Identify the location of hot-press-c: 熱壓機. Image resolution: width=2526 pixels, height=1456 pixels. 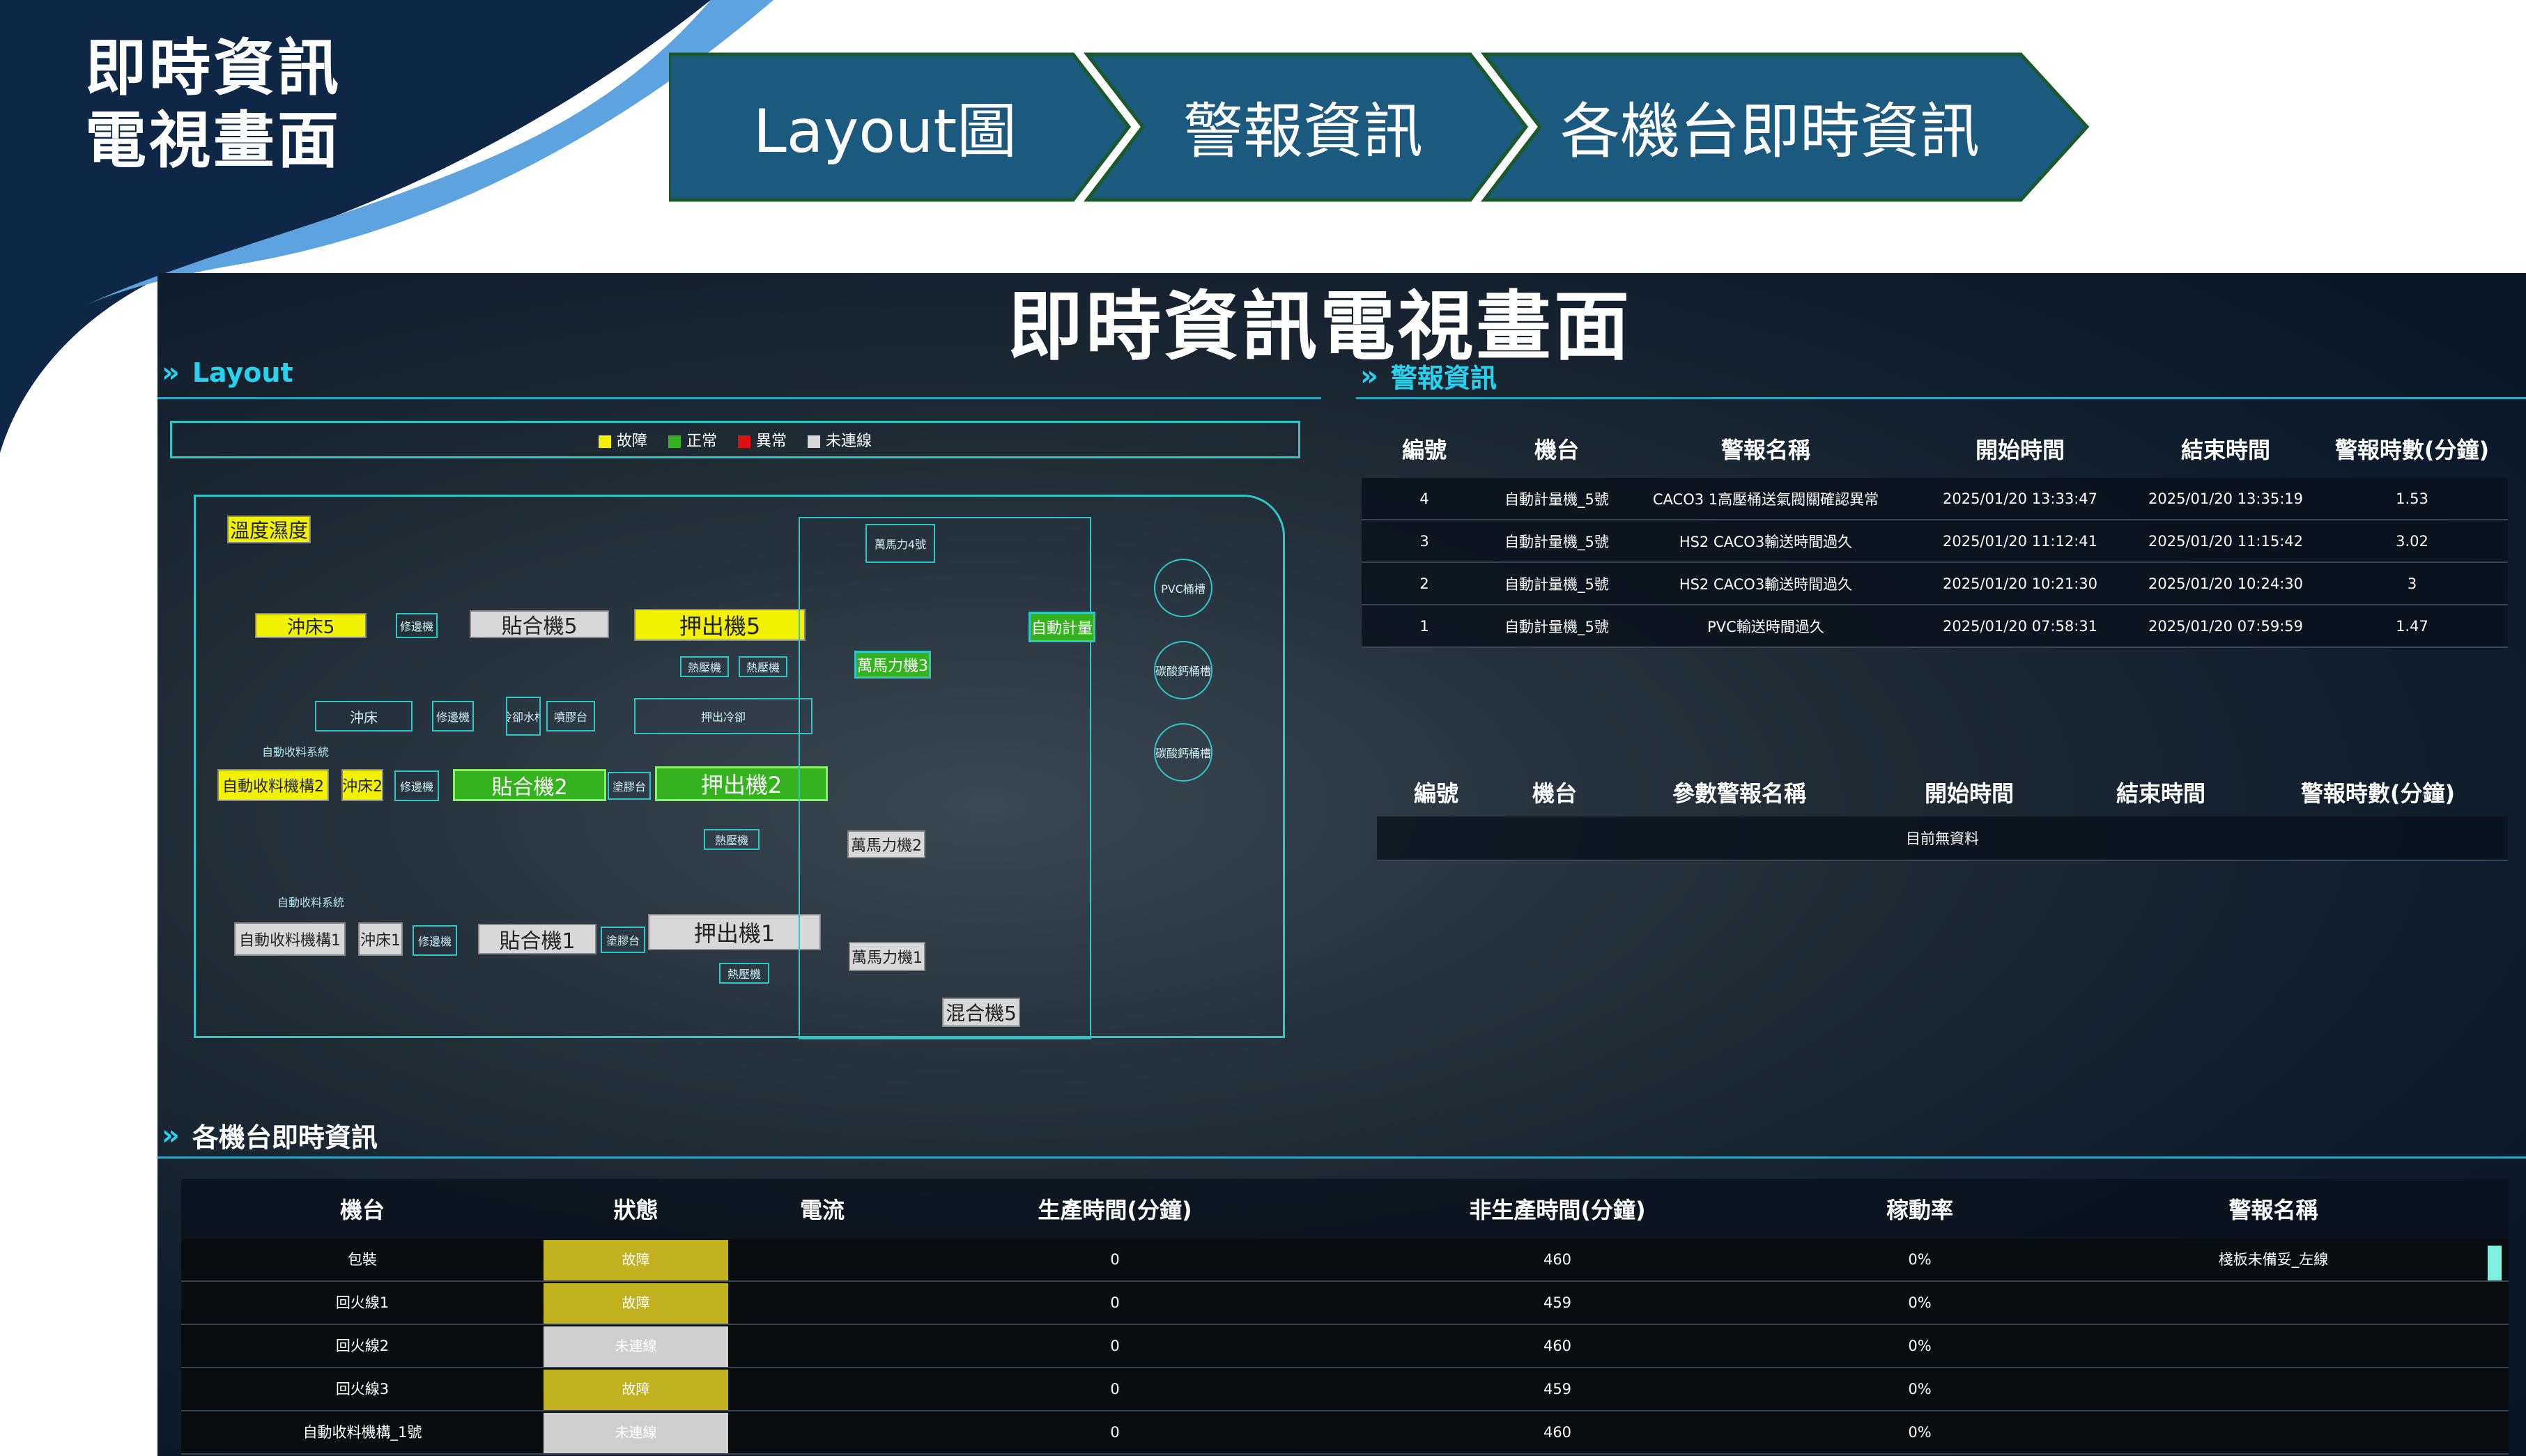
(732, 839).